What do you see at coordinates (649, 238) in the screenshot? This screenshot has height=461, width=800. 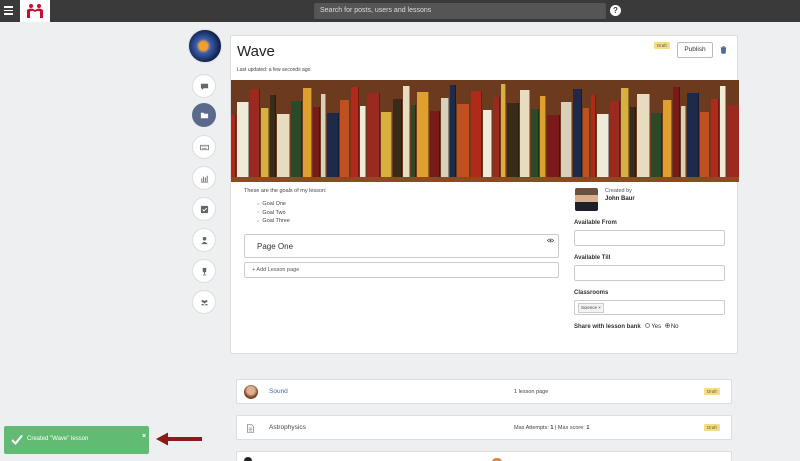 I see `available-from-field` at bounding box center [649, 238].